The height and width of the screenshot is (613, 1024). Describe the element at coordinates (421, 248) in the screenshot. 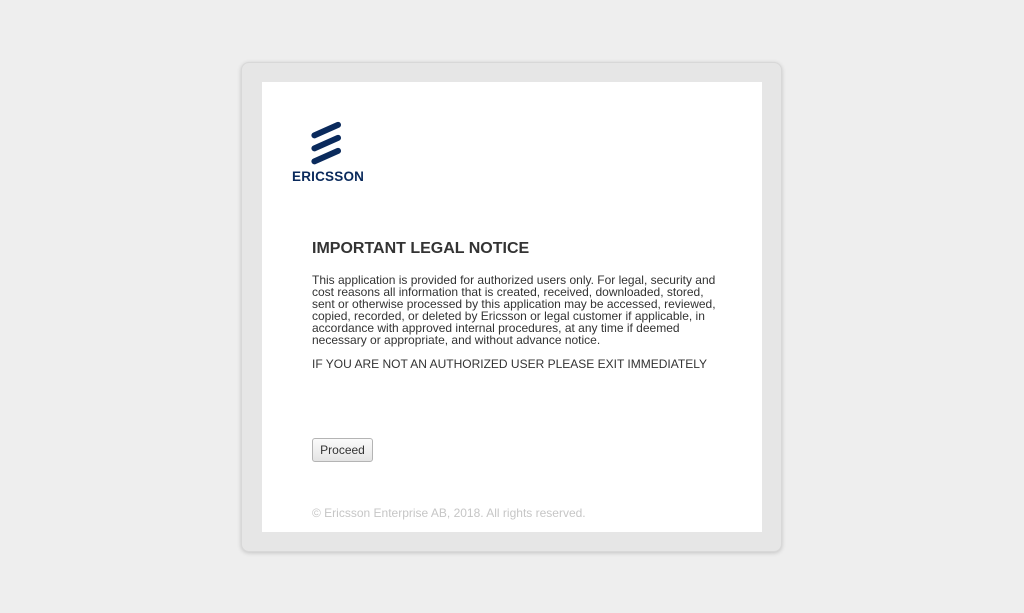

I see `notice-title: IMPORTANT LEGAL NOTICE` at that location.